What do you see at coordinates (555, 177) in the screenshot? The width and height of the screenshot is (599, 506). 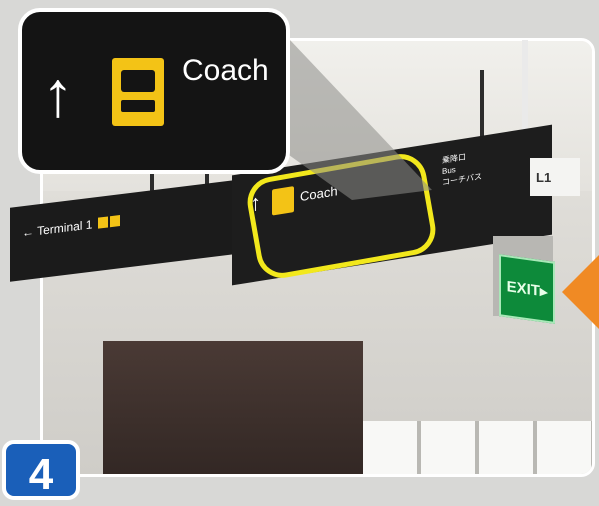 I see `level-sign: L1` at bounding box center [555, 177].